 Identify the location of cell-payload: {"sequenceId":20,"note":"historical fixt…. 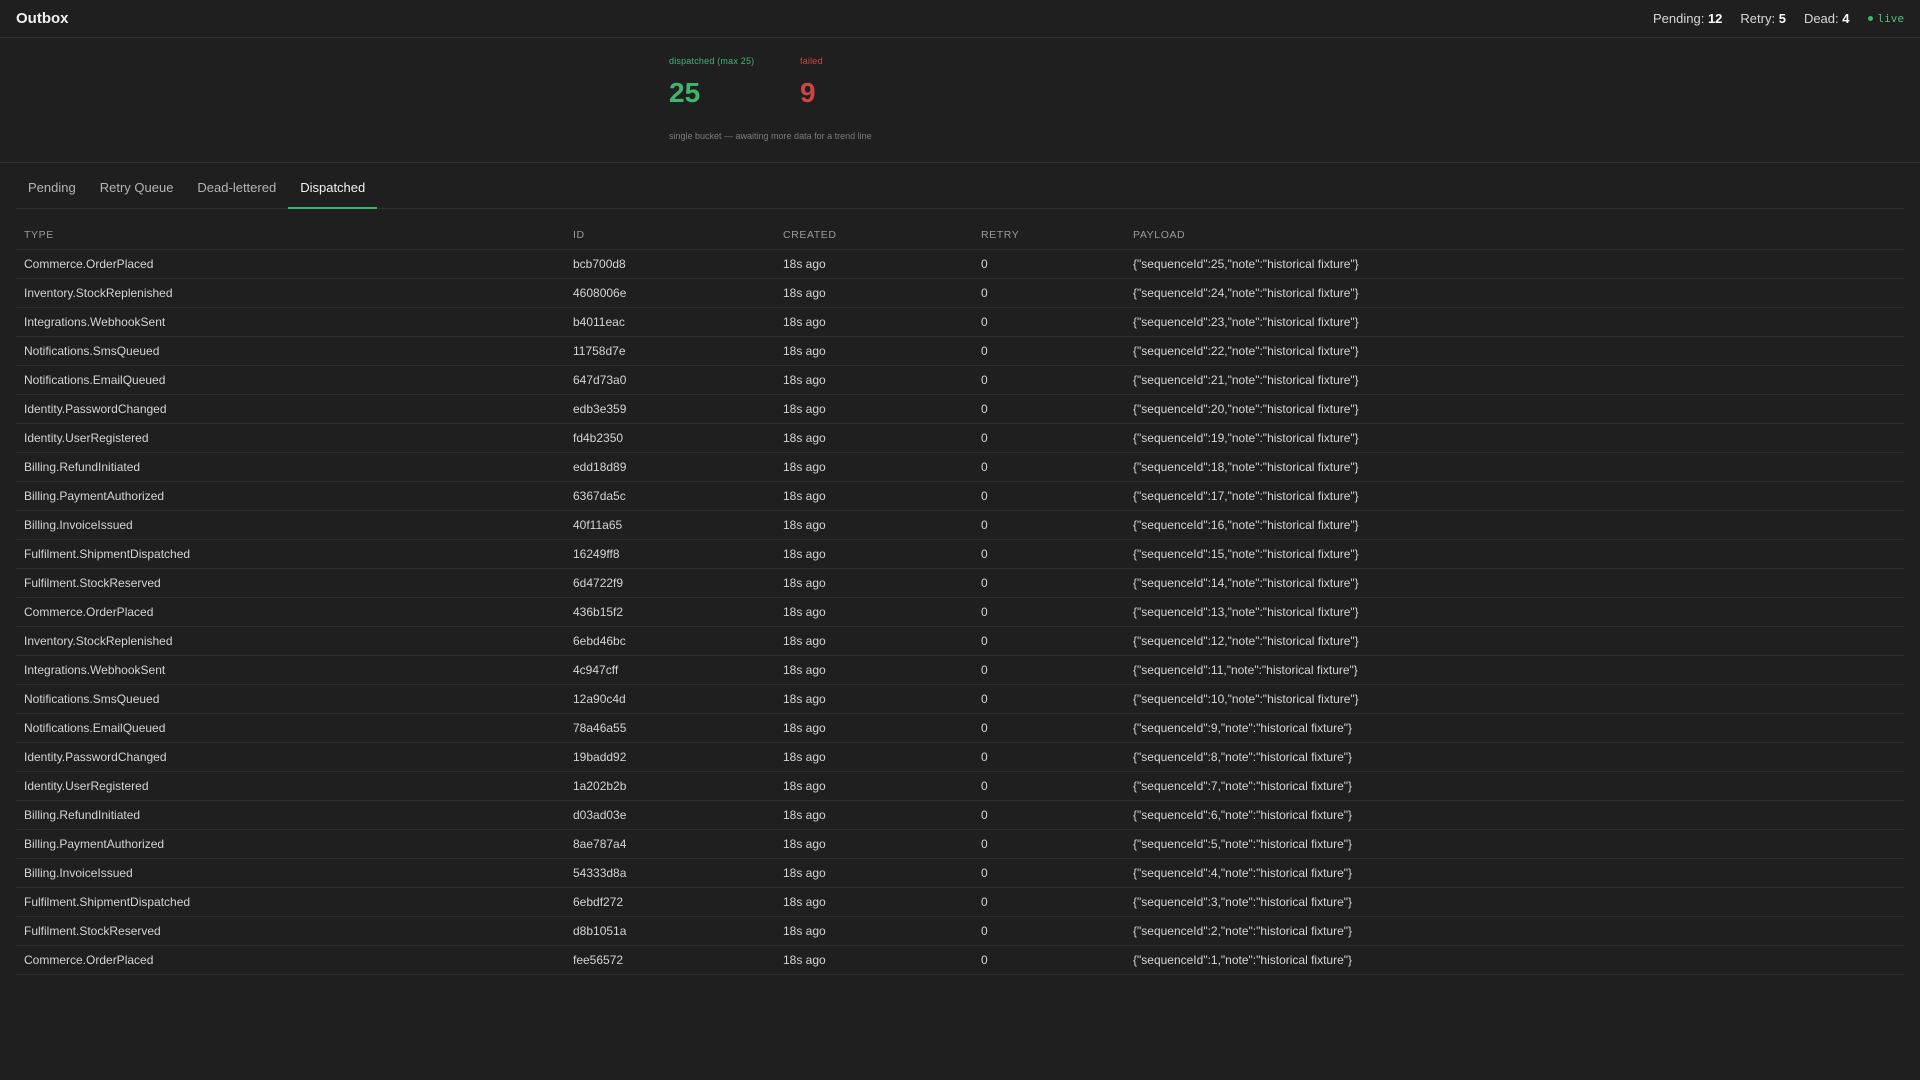
(1514, 409).